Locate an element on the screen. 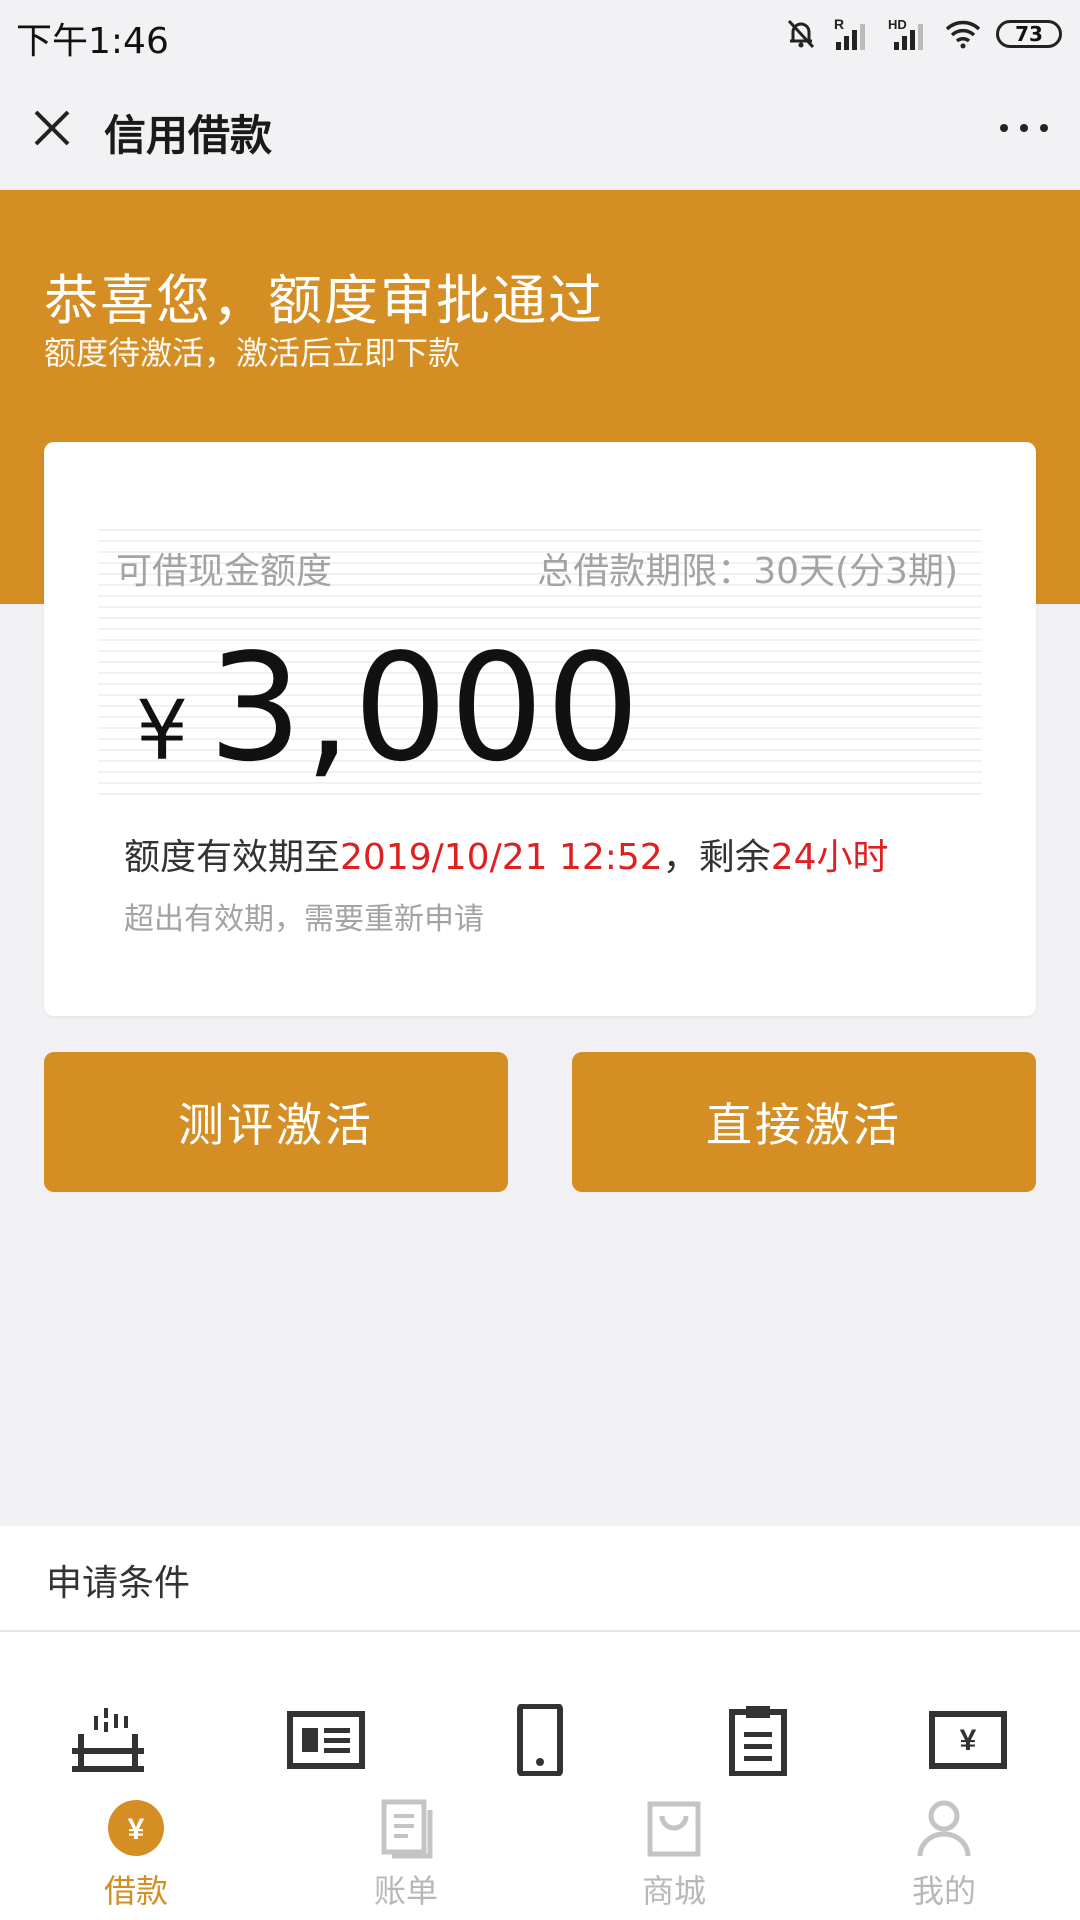 The height and width of the screenshot is (1920, 1080). svg-text: R is located at coordinates (839, 24).